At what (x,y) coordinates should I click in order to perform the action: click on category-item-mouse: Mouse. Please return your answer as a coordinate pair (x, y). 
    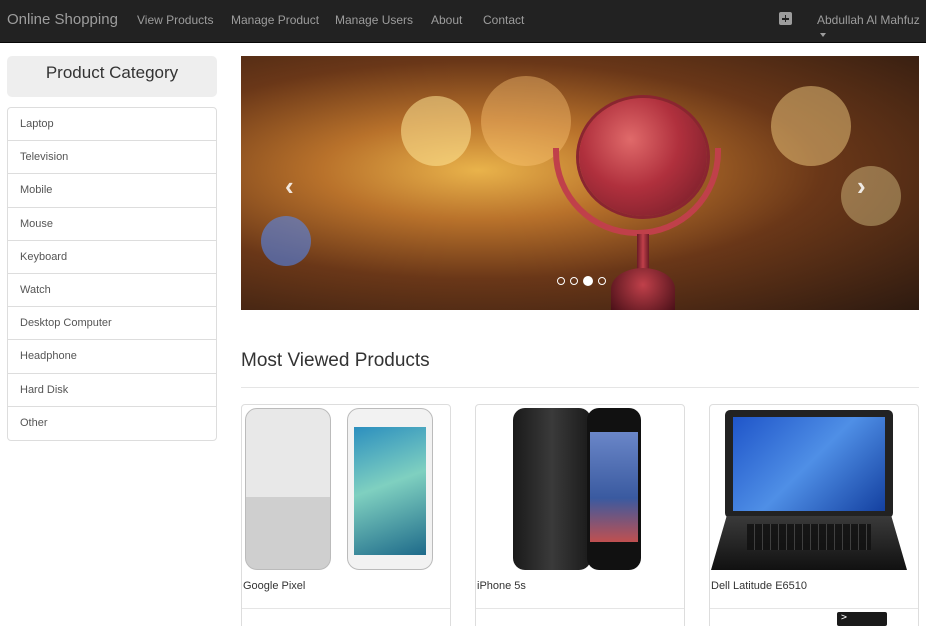
    Looking at the image, I should click on (112, 224).